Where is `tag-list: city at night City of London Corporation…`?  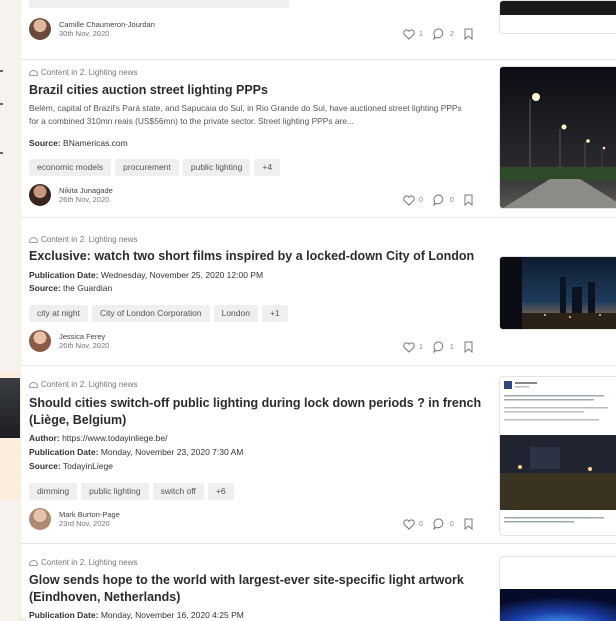 tag-list: city at night City of London Corporation… is located at coordinates (158, 313).